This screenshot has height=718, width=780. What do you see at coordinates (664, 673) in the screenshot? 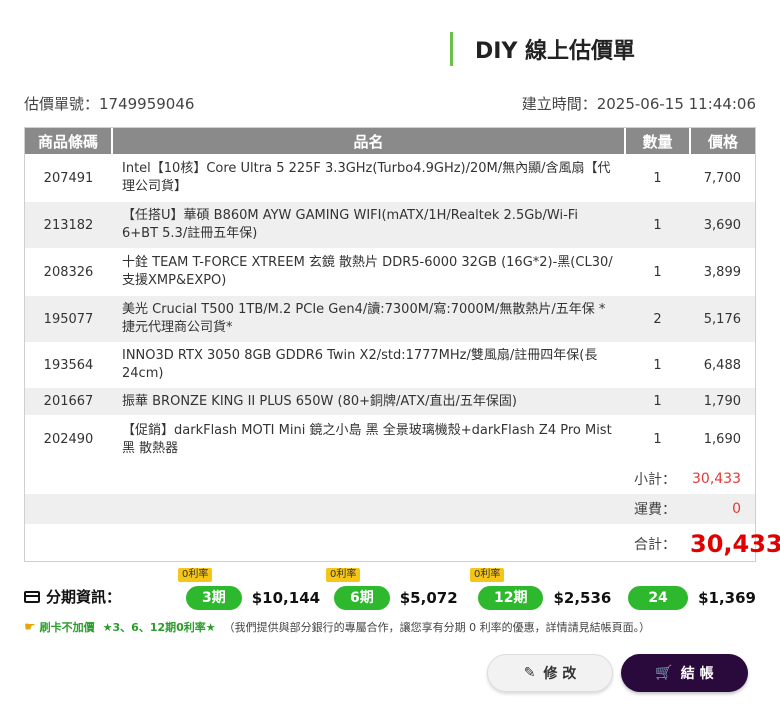
I see `cart-icon: 🛒` at bounding box center [664, 673].